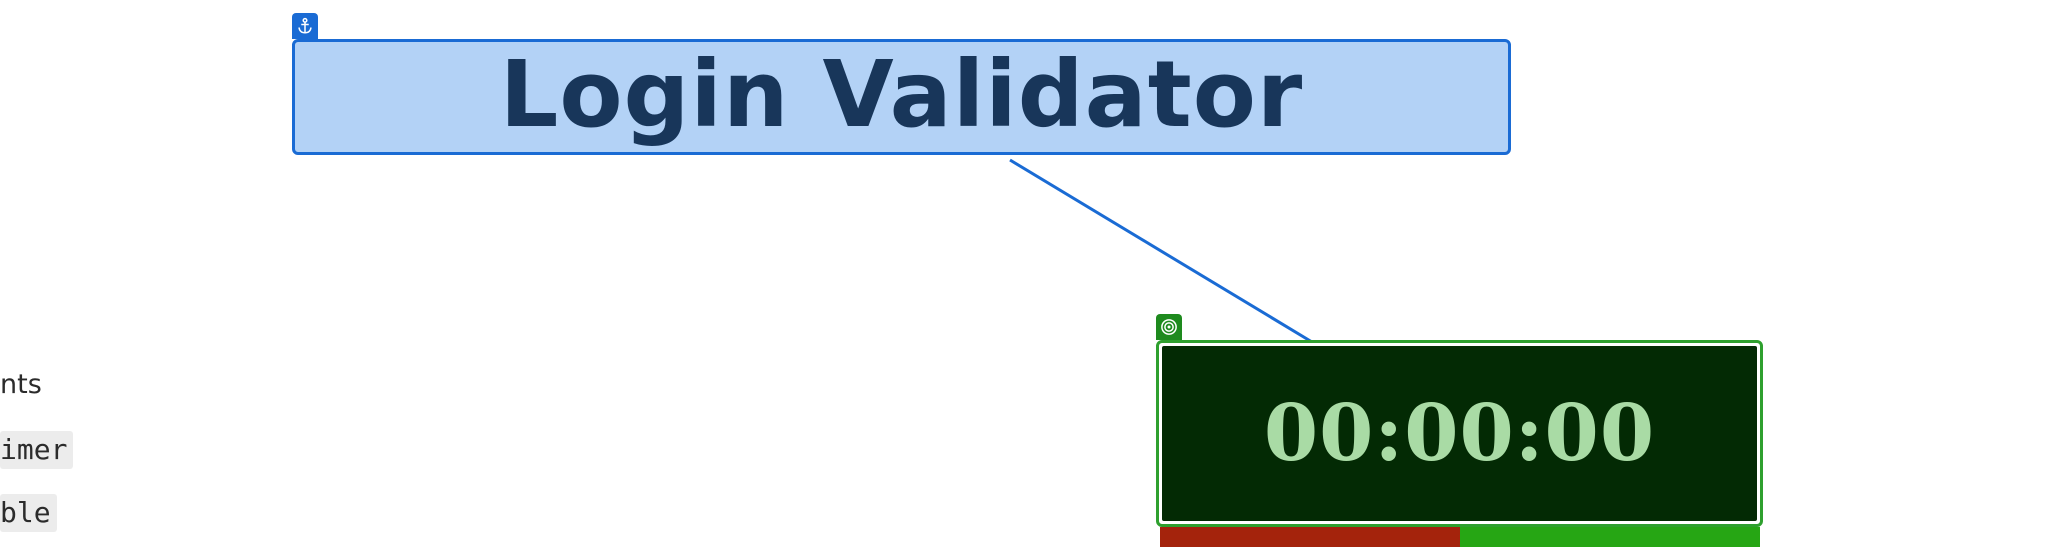  What do you see at coordinates (1610, 537) in the screenshot?
I see `start-button` at bounding box center [1610, 537].